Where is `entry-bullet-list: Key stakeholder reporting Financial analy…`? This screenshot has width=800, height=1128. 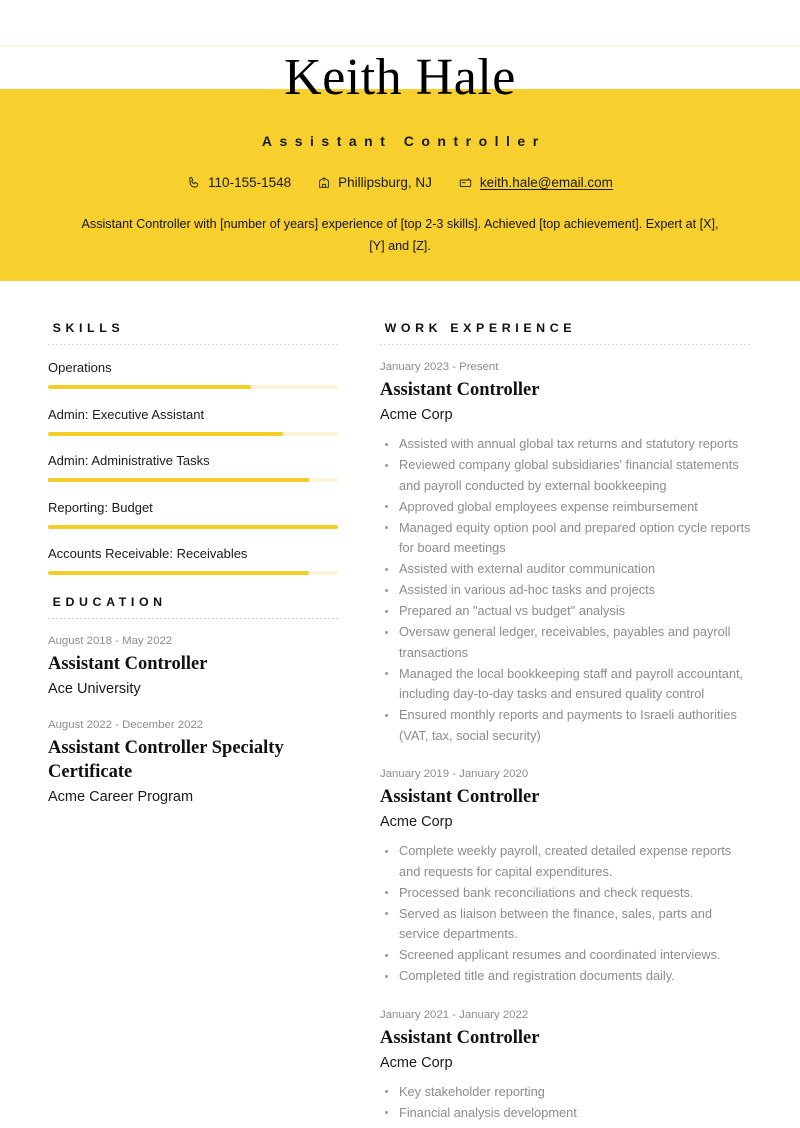 entry-bullet-list: Key stakeholder reporting Financial analy… is located at coordinates (566, 1105).